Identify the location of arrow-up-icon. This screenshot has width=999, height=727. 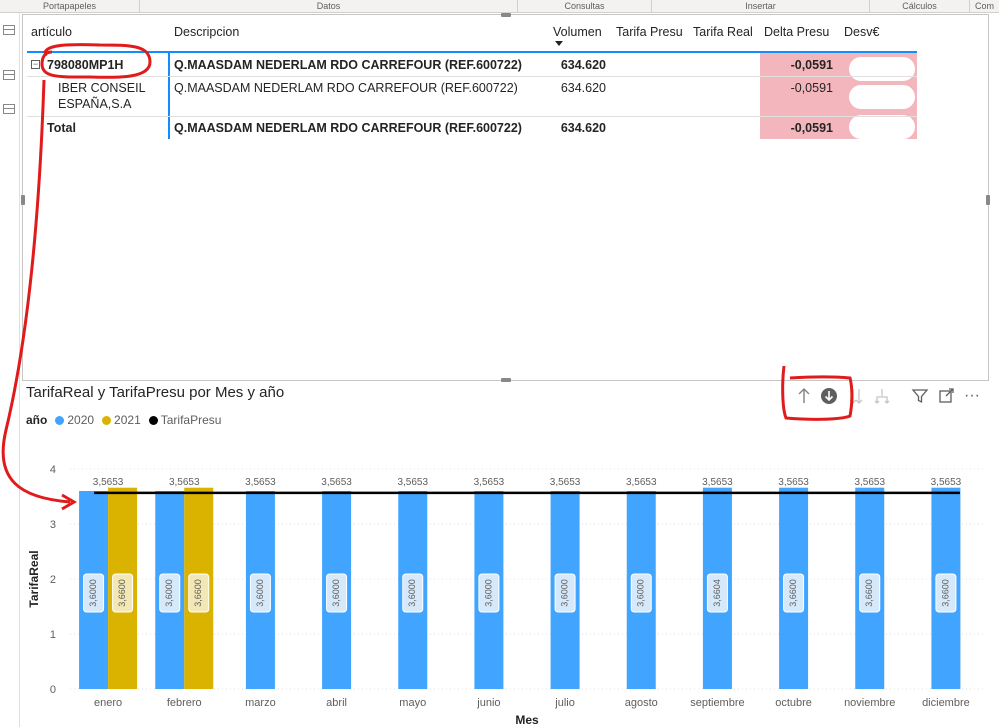
(804, 396).